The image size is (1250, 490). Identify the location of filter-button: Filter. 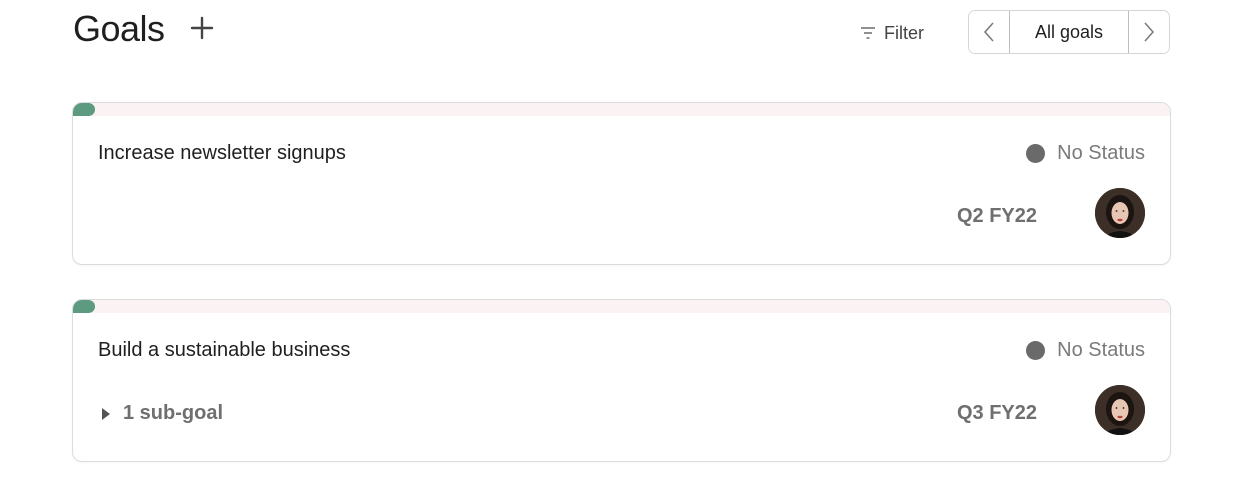
(892, 33).